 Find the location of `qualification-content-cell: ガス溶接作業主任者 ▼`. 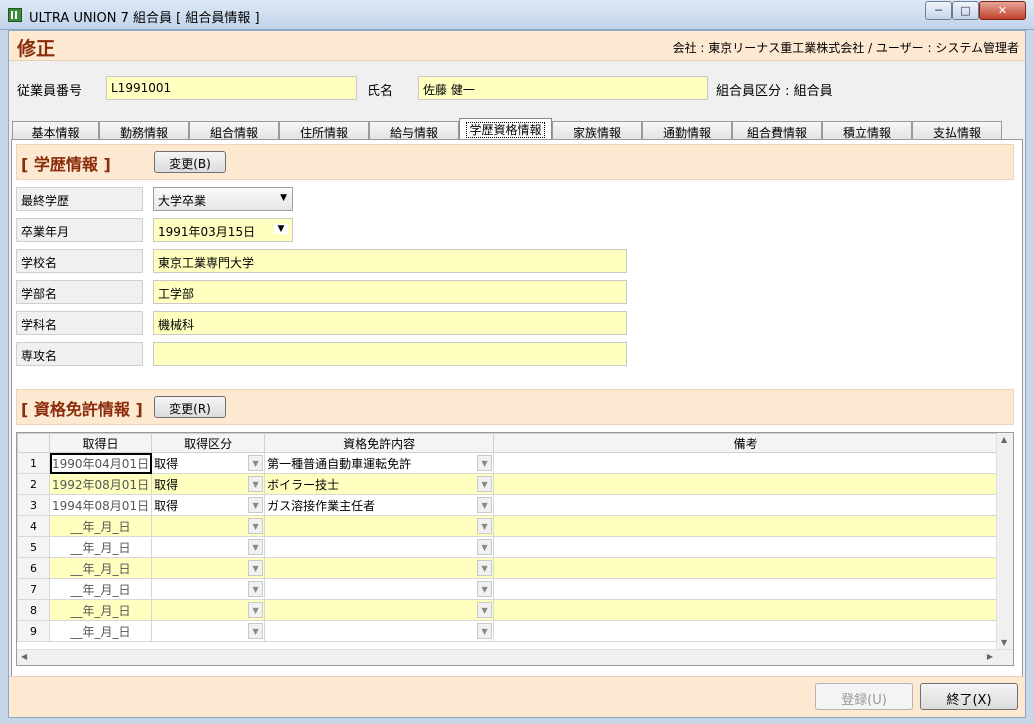

qualification-content-cell: ガス溶接作業主任者 ▼ is located at coordinates (379, 505).